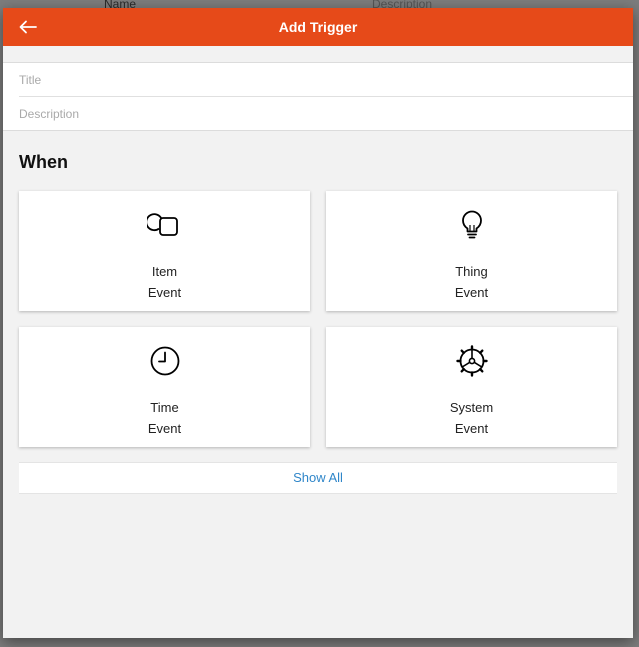  Describe the element at coordinates (471, 387) in the screenshot. I see `system-event-card: System Event` at that location.